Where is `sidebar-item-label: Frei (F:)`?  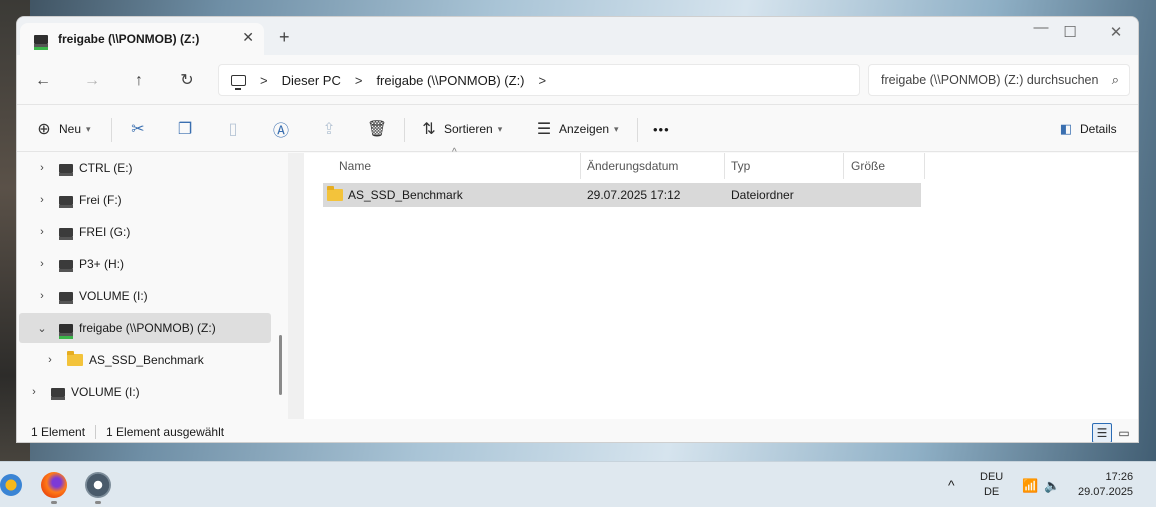 sidebar-item-label: Frei (F:) is located at coordinates (100, 200).